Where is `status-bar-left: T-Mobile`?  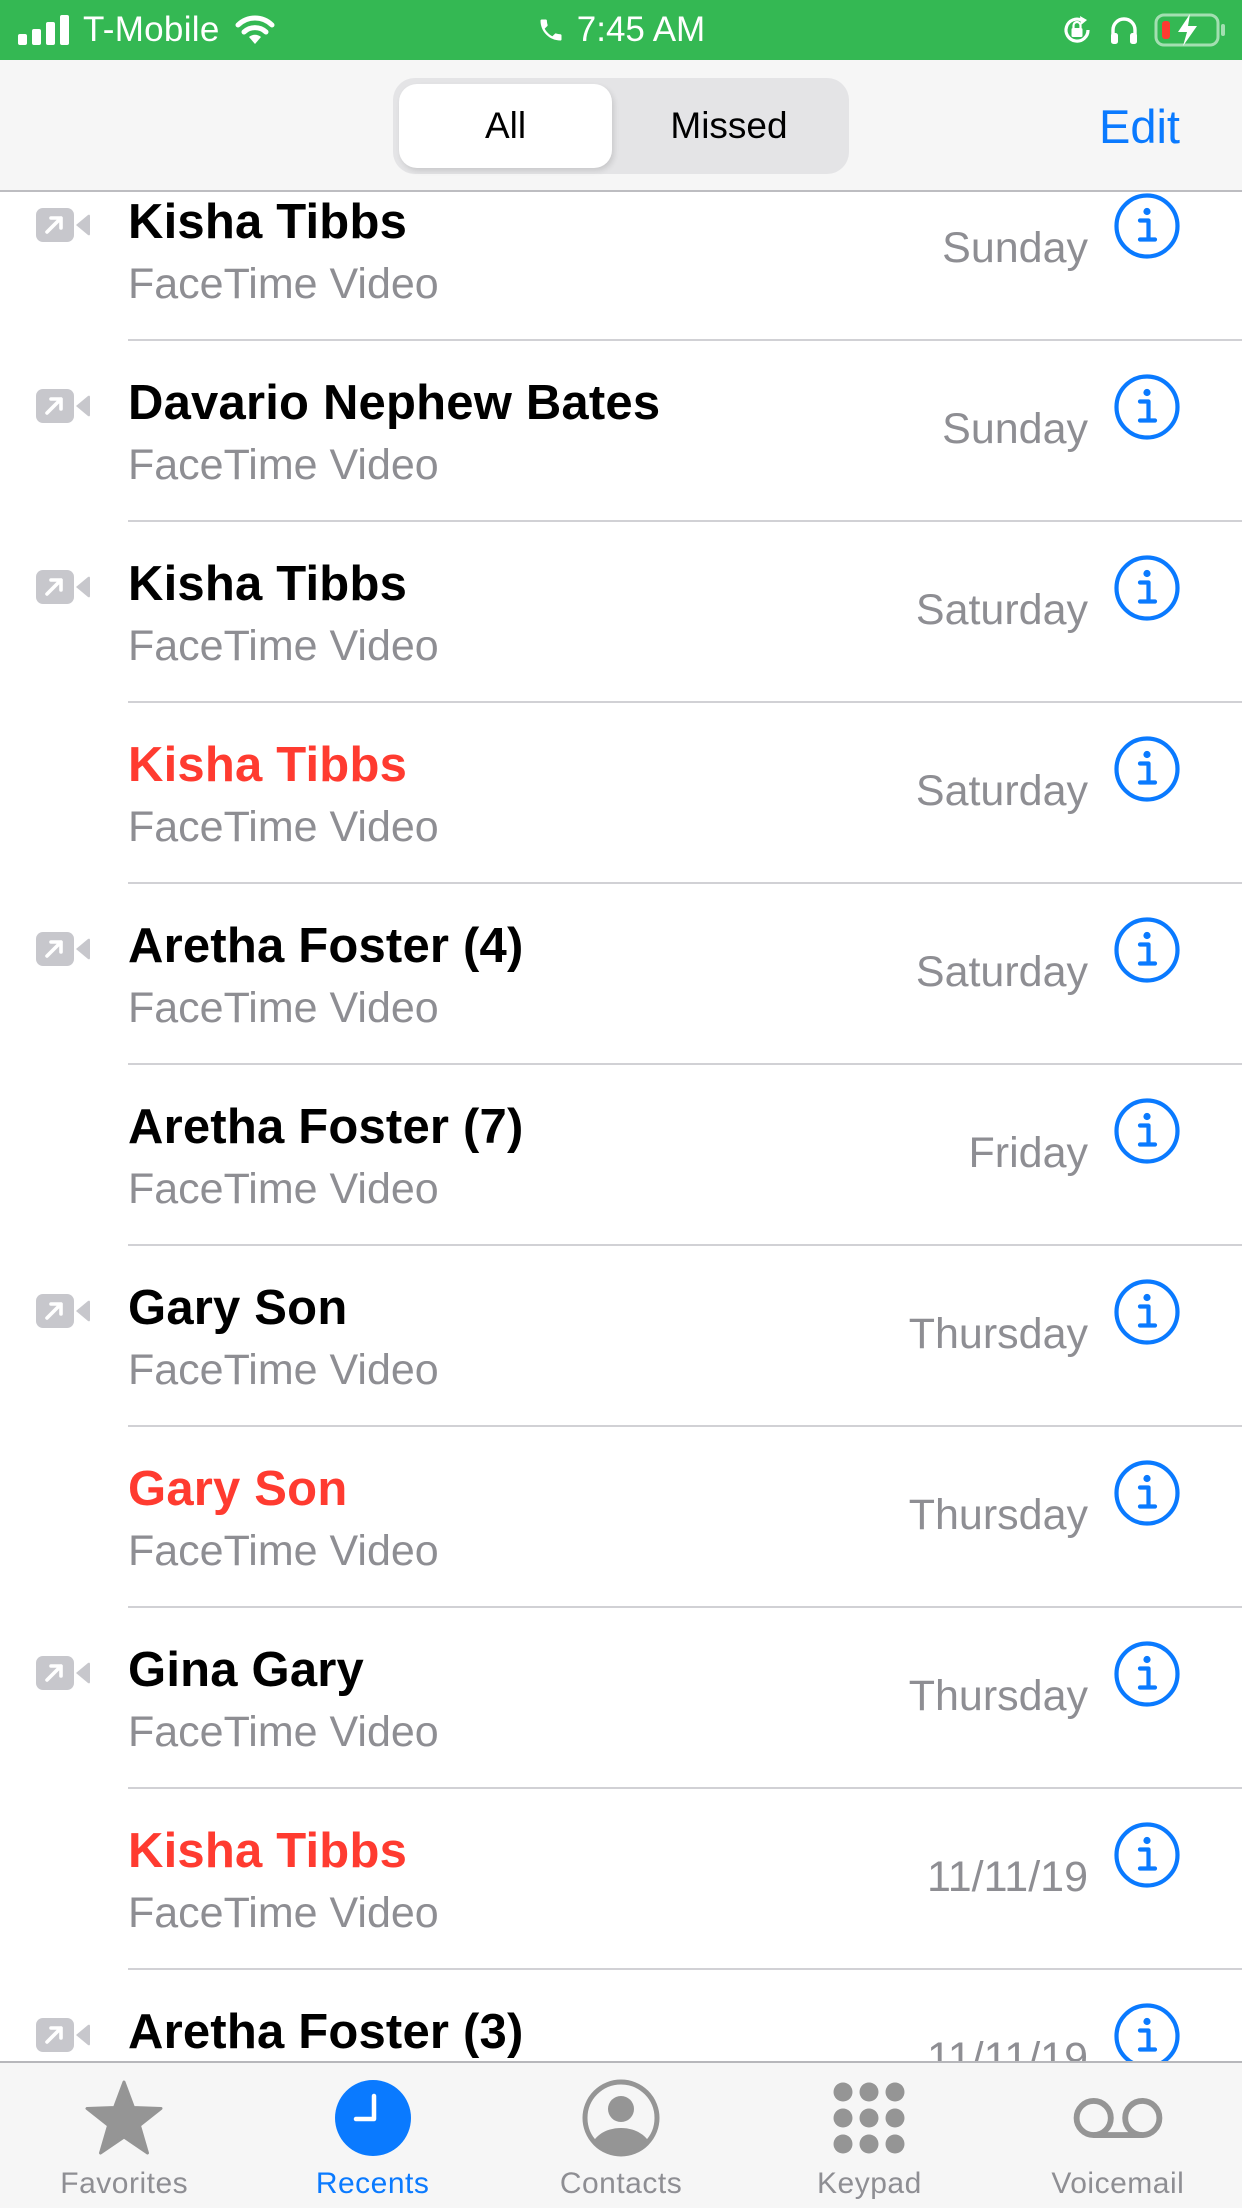 status-bar-left: T-Mobile is located at coordinates (147, 30).